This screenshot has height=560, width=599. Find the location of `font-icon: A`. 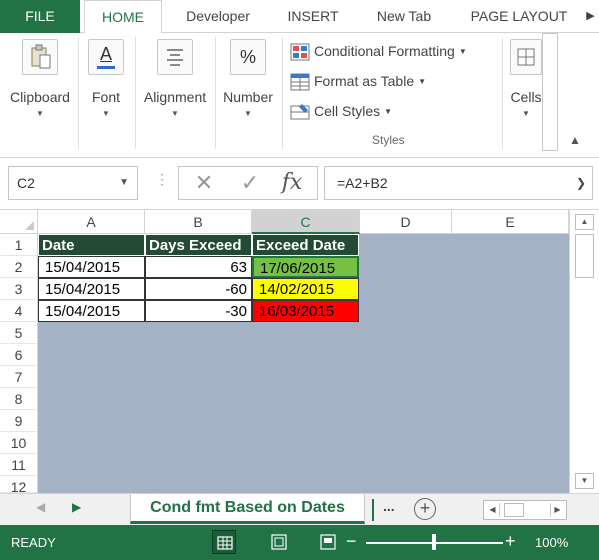

font-icon: A is located at coordinates (106, 57).